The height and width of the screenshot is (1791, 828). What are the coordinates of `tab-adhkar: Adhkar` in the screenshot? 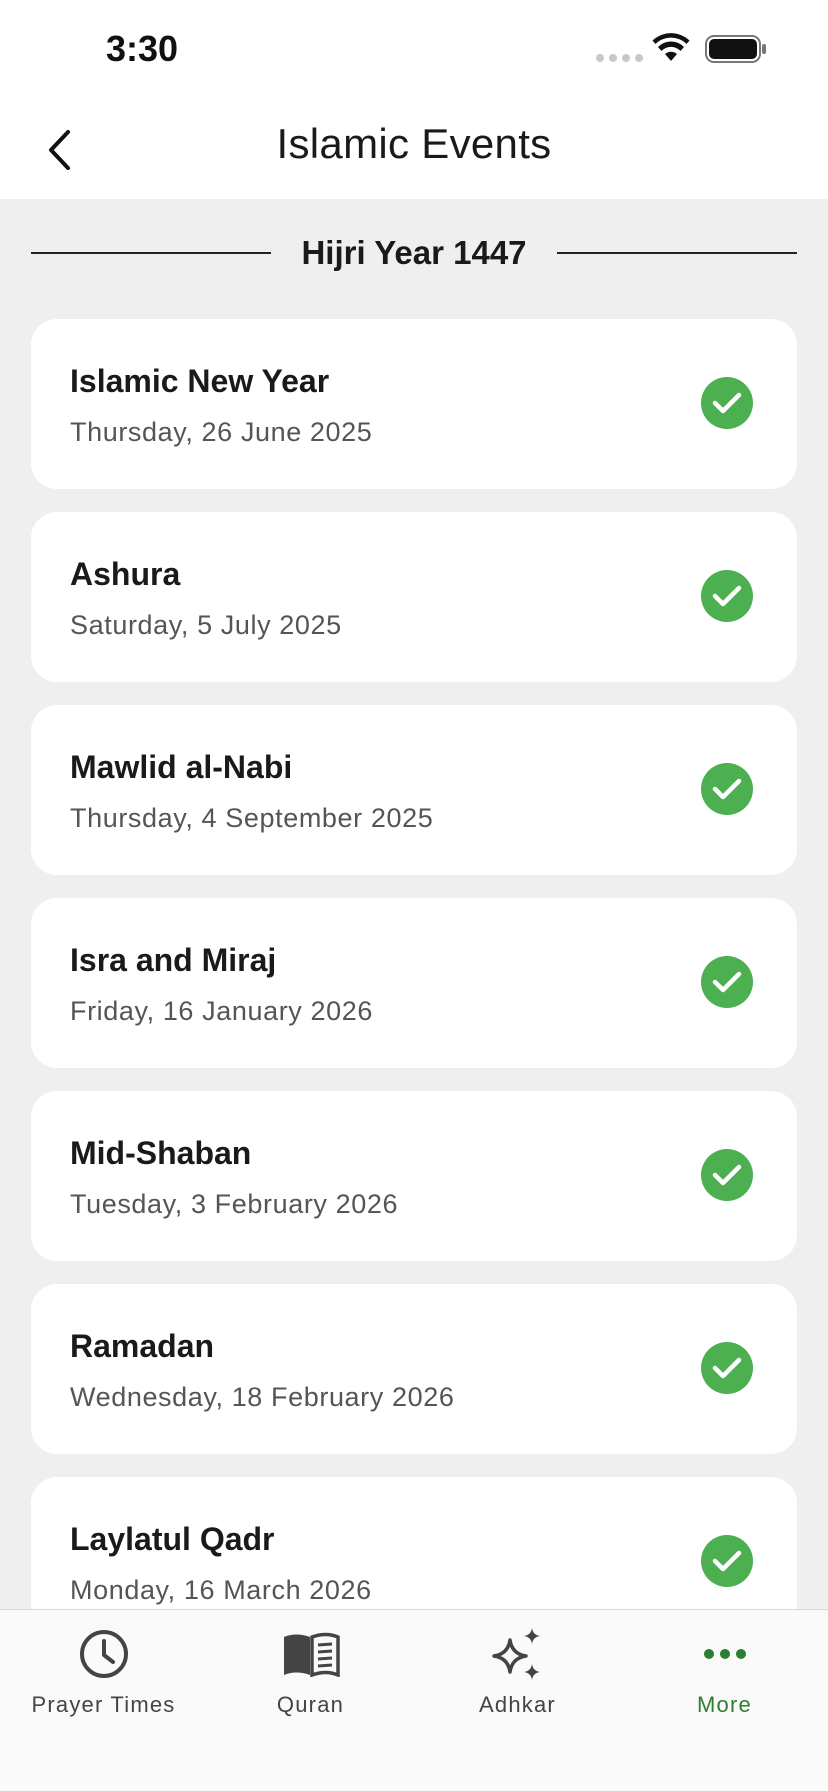 It's located at (517, 1670).